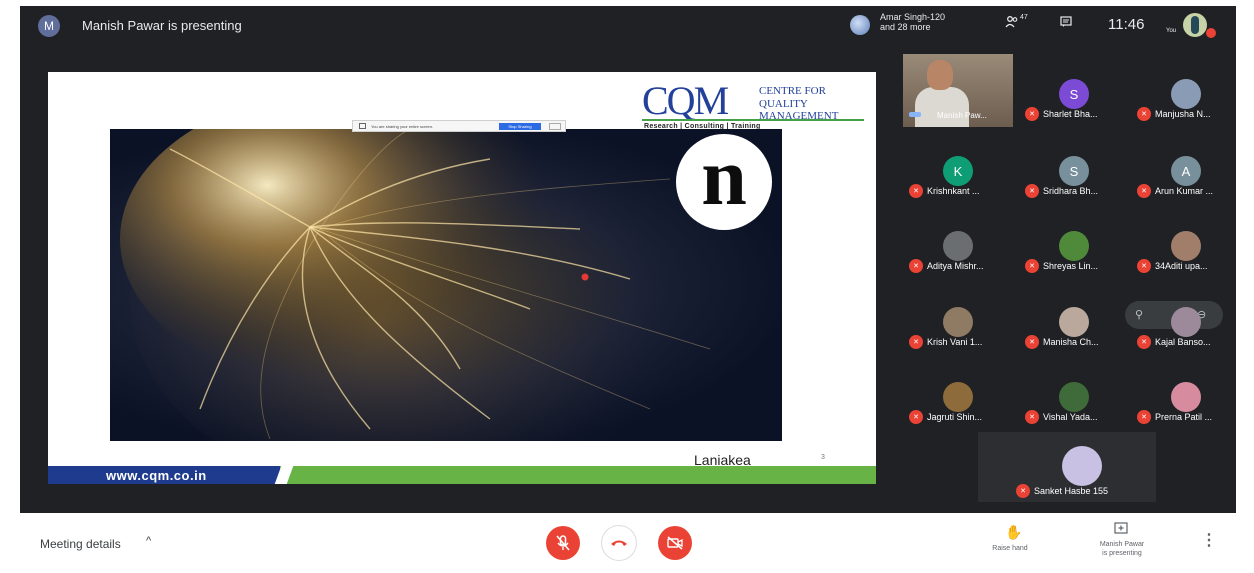  I want to click on meeting-details-button: Meeting details, so click(80, 544).